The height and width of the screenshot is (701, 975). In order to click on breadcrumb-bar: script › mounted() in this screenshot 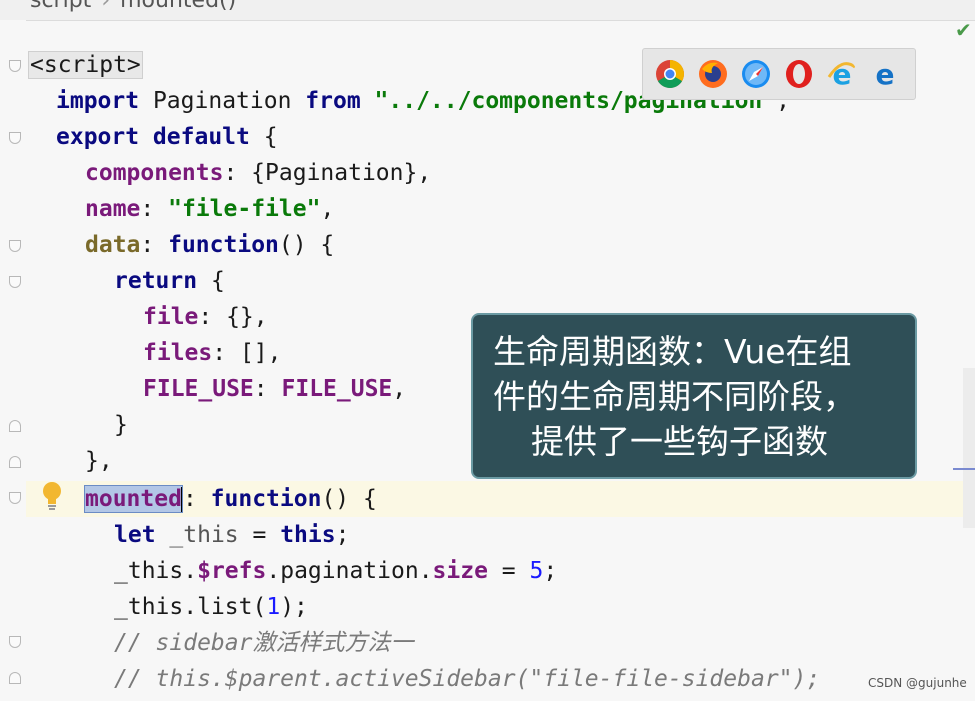, I will do `click(487, 10)`.